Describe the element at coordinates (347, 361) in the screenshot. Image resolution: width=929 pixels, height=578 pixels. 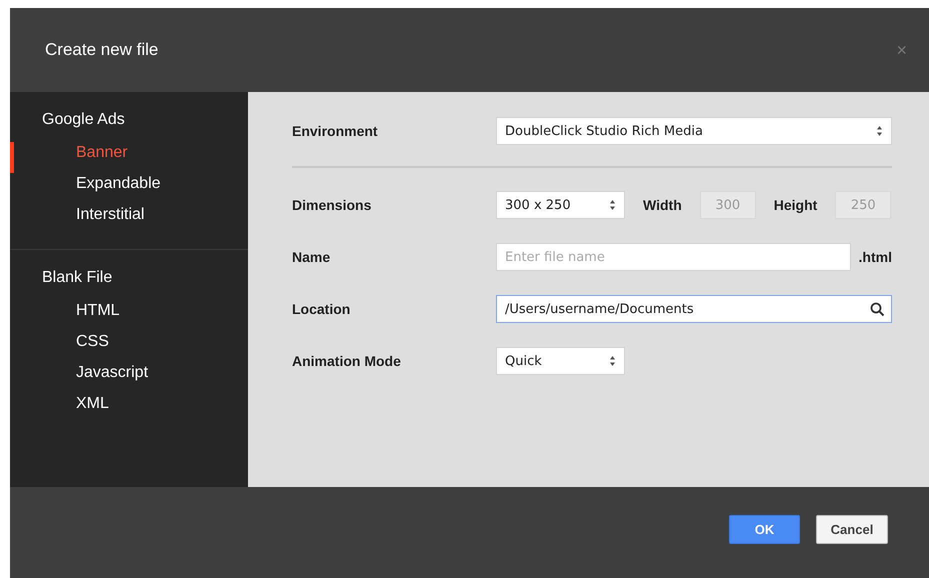
I see `field-label: Animation Mode` at that location.